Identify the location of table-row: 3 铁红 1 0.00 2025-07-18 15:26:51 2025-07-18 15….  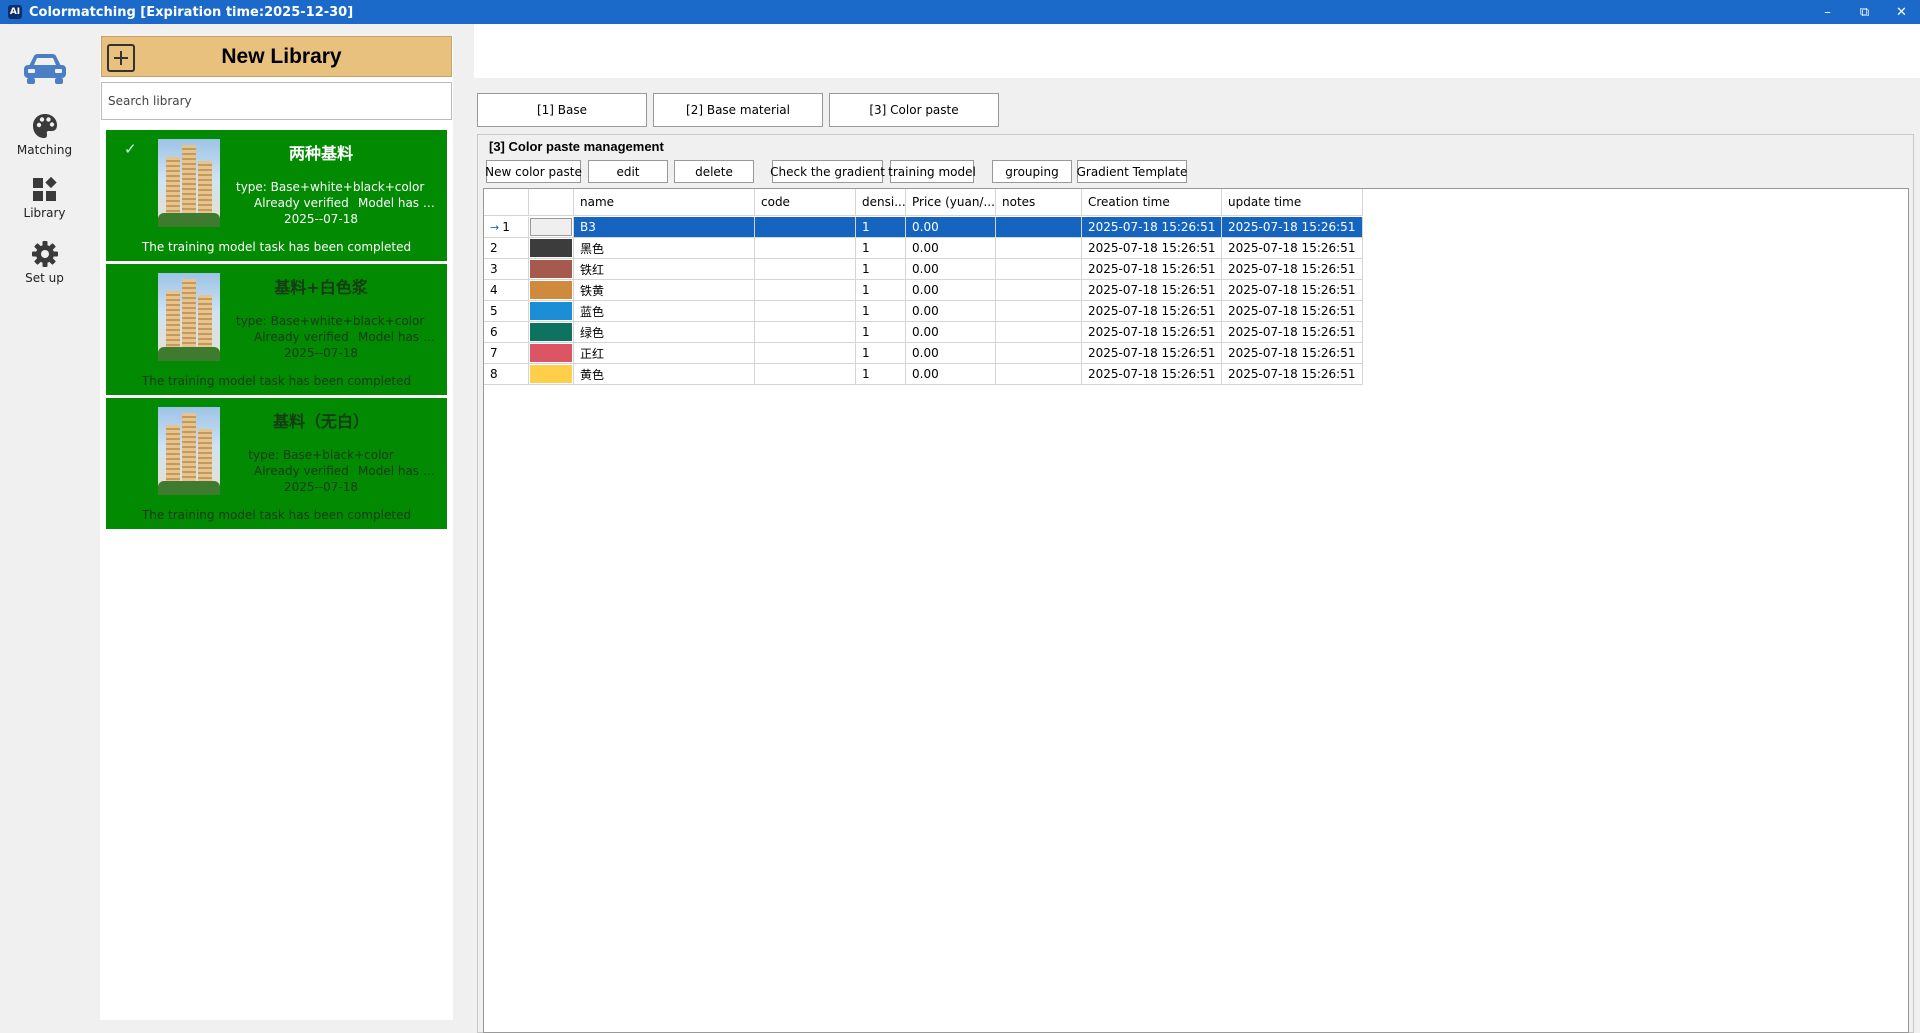
(924, 269).